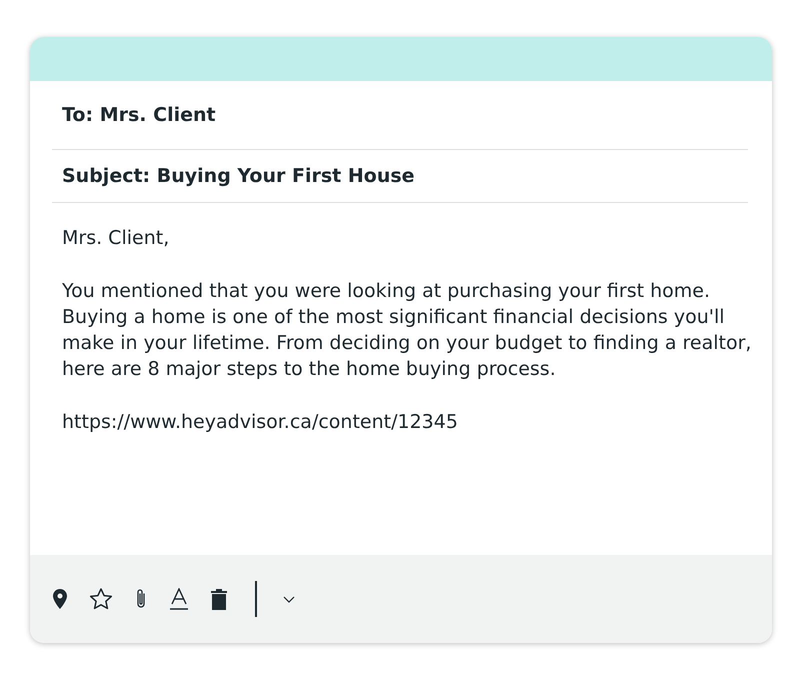 The height and width of the screenshot is (682, 800). Describe the element at coordinates (238, 176) in the screenshot. I see `subject-field: Subject: Buying Your First House` at that location.